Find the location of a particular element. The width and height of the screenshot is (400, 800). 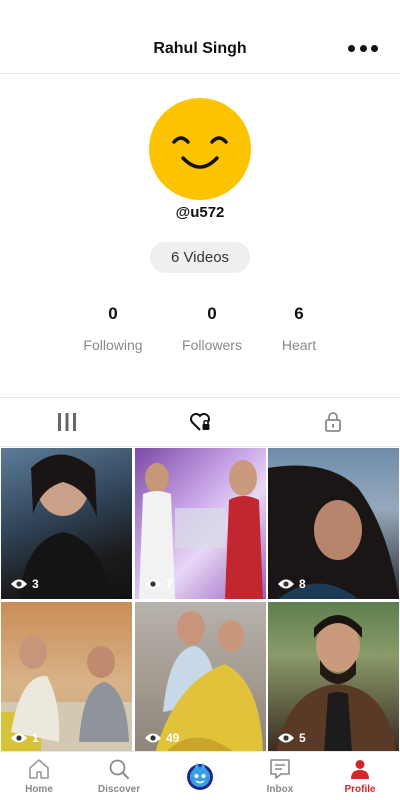

profile-icon is located at coordinates (360, 769).